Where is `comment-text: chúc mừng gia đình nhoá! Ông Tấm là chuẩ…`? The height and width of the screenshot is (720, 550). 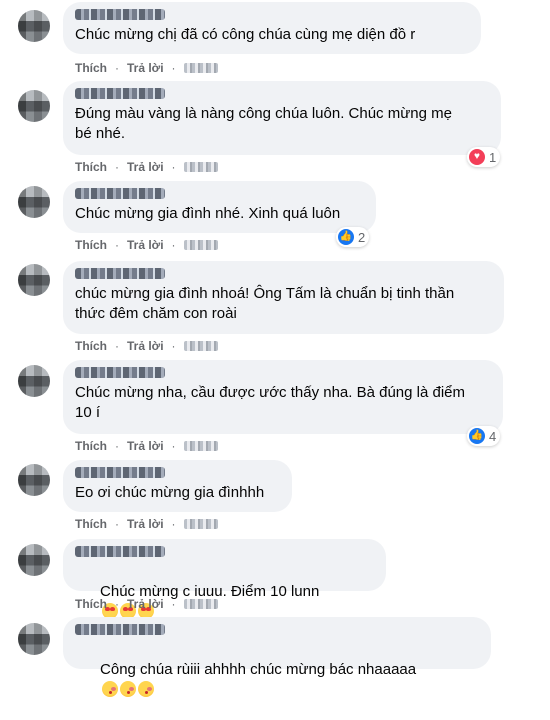 comment-text: chúc mừng gia đình nhoá! Ông Tấm là chuẩ… is located at coordinates (265, 303).